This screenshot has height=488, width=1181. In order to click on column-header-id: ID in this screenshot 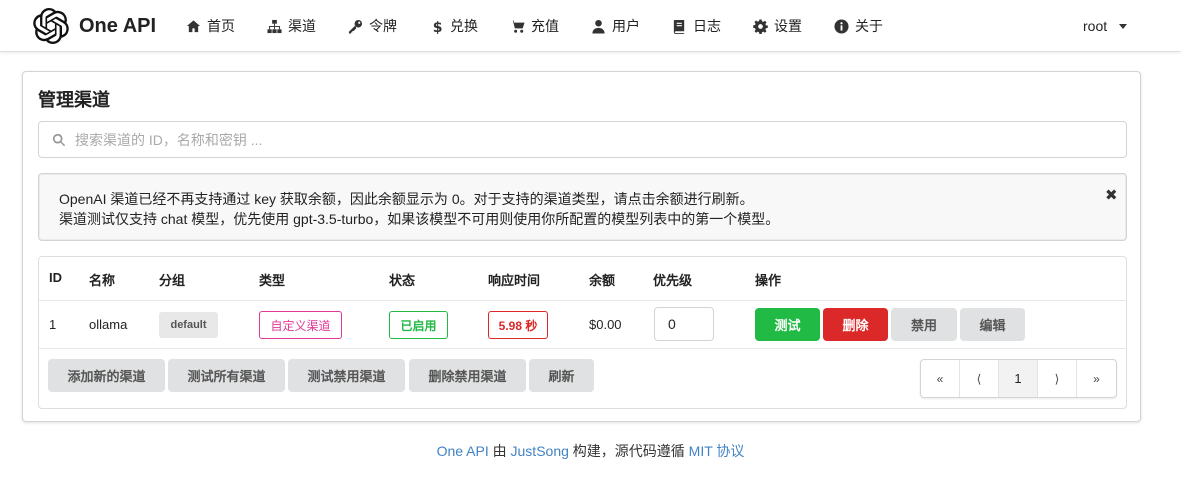, I will do `click(55, 277)`.